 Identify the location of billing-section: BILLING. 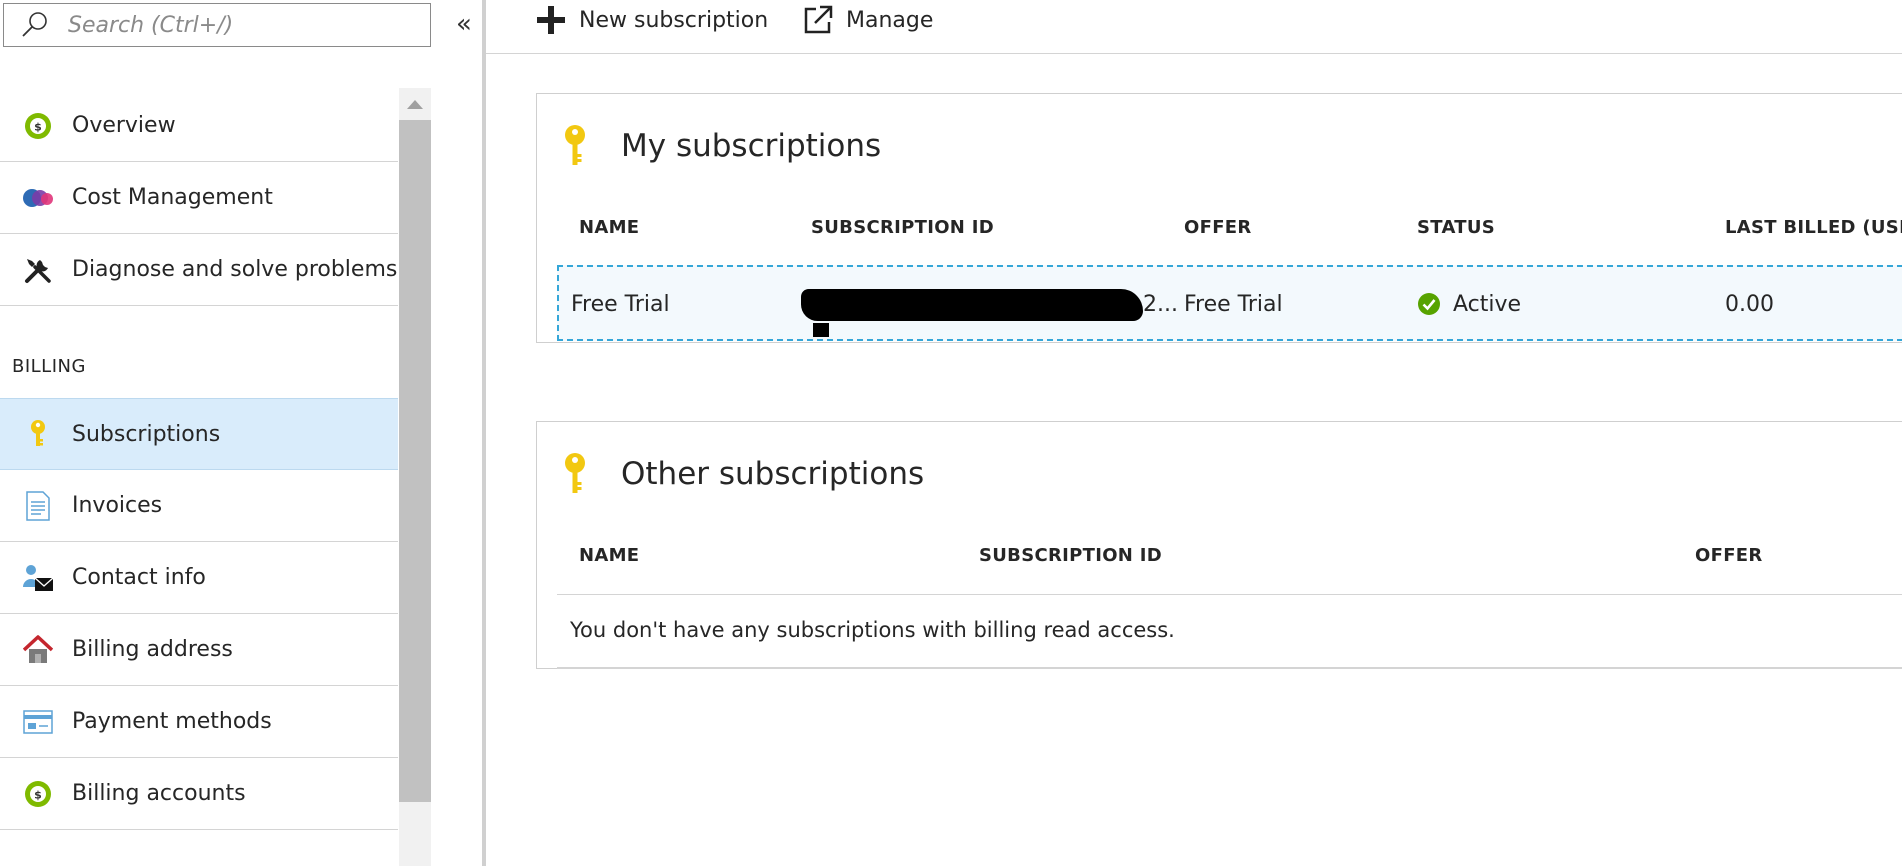
(199, 352).